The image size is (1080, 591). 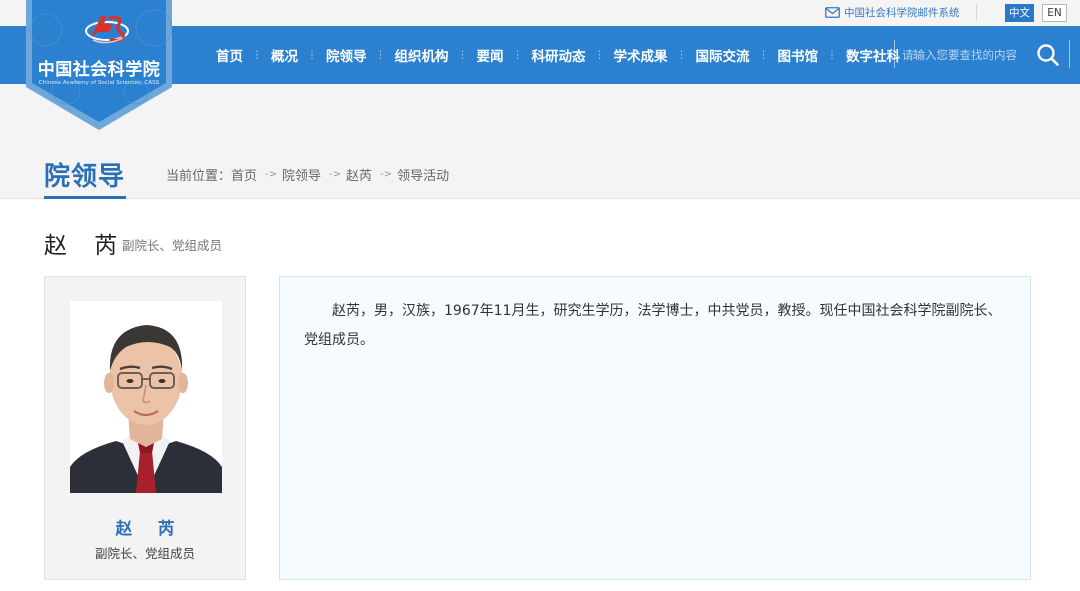 I want to click on person-position: 副院长、党组成员, so click(x=172, y=245).